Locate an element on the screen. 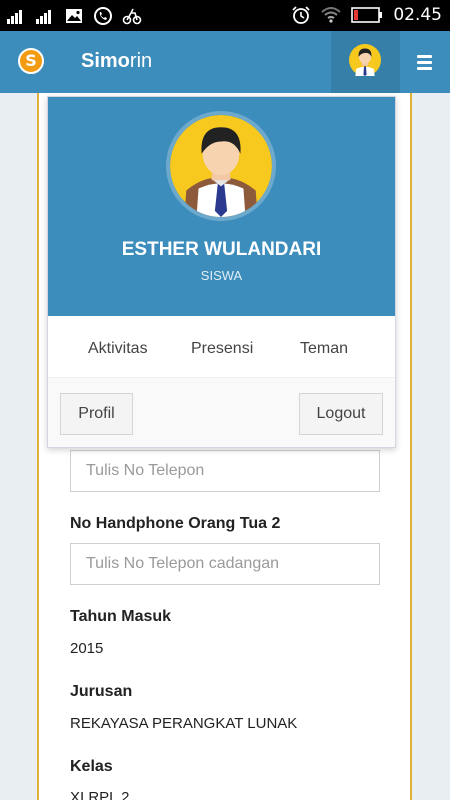 This screenshot has height=800, width=450. status-icons-right: 02.45 is located at coordinates (366, 15).